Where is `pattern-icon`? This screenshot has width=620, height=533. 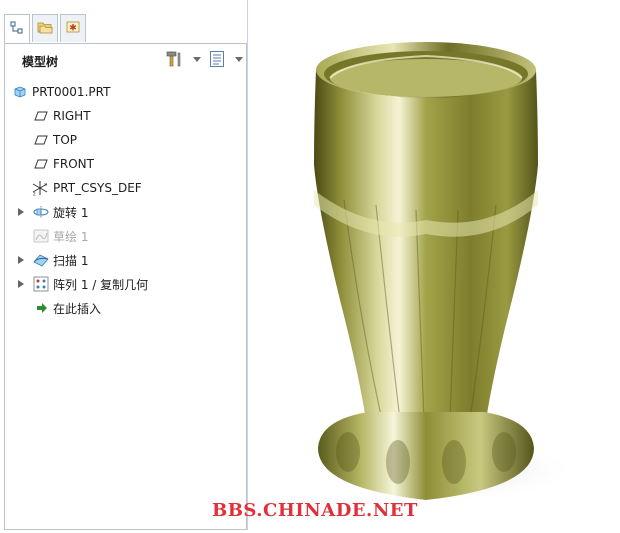 pattern-icon is located at coordinates (41, 284).